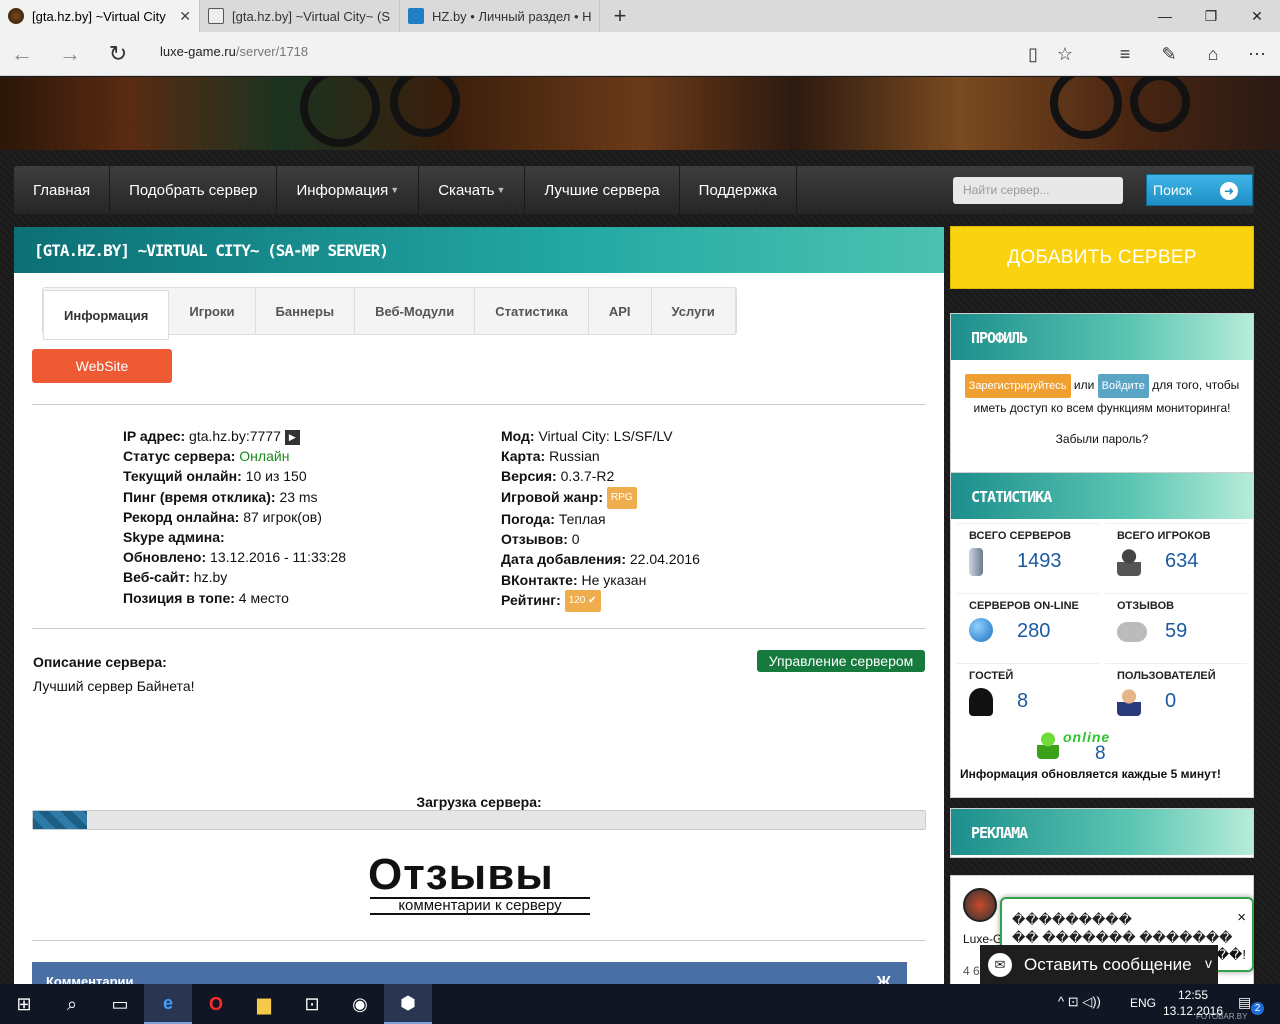  What do you see at coordinates (529, 476) in the screenshot?
I see `info-key: Версия:` at bounding box center [529, 476].